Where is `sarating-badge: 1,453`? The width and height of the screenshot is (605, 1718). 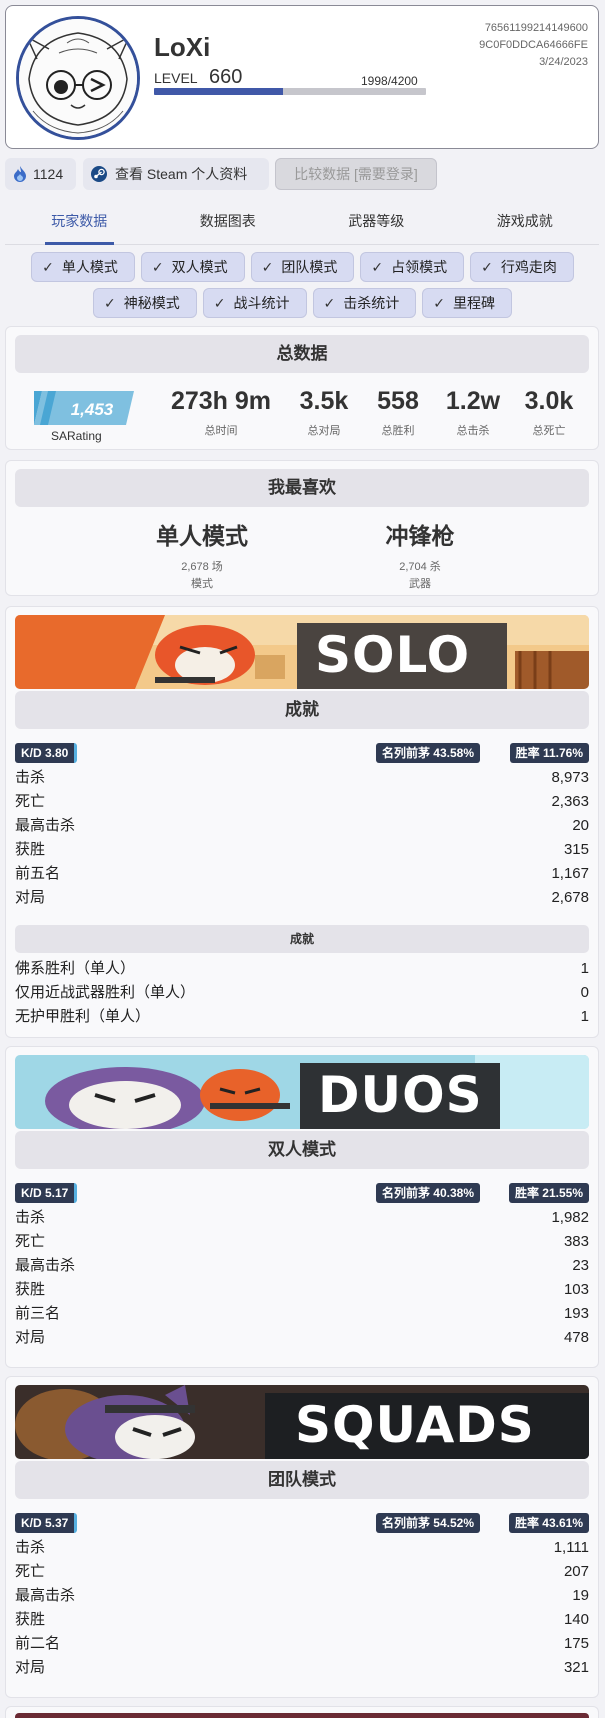 sarating-badge: 1,453 is located at coordinates (84, 408).